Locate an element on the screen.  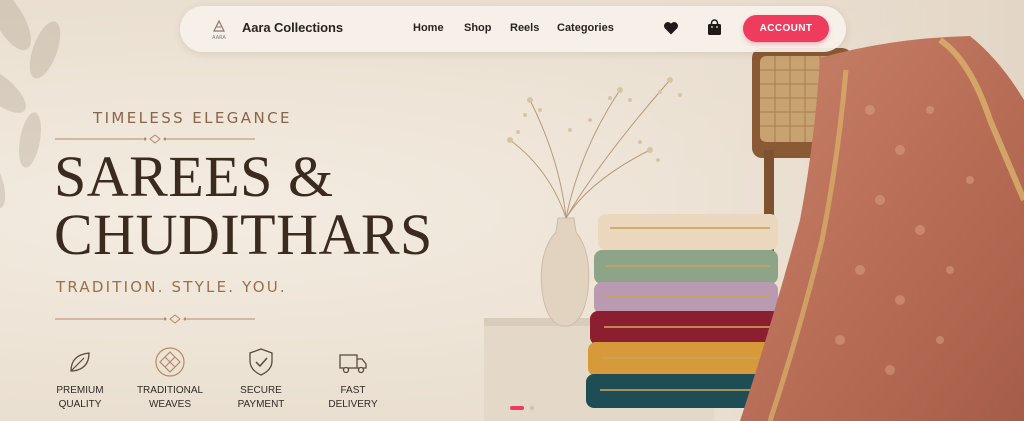
feature-traditional-weaves: TRADITIONAL WEAVES is located at coordinates (170, 379).